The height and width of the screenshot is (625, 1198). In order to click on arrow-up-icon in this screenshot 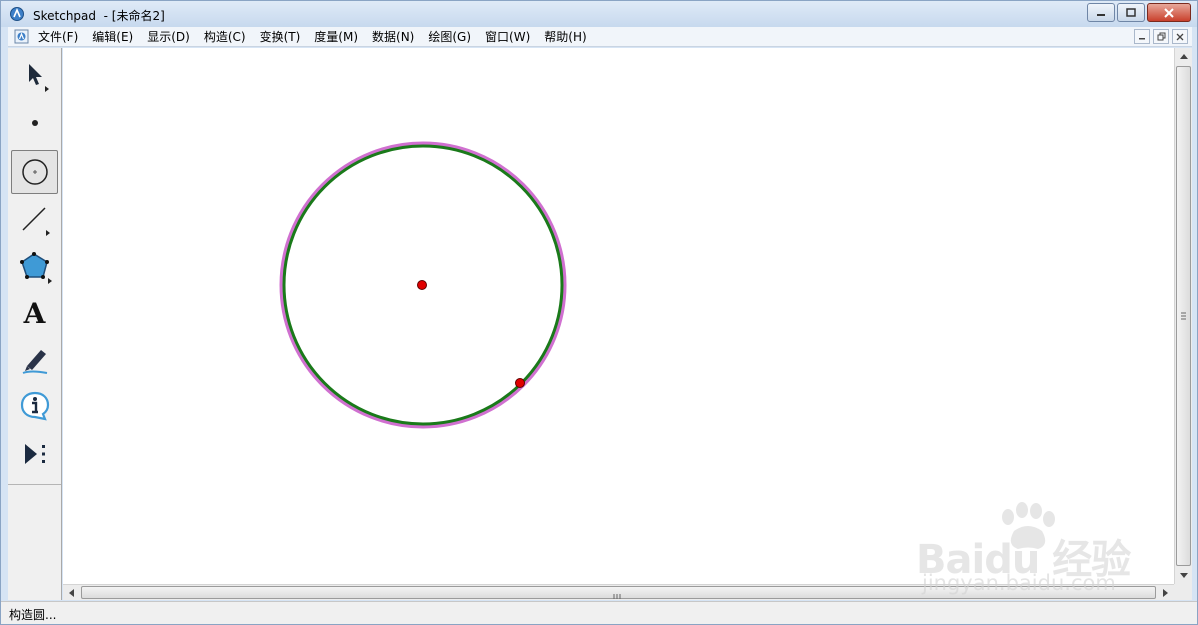, I will do `click(1183, 56)`.